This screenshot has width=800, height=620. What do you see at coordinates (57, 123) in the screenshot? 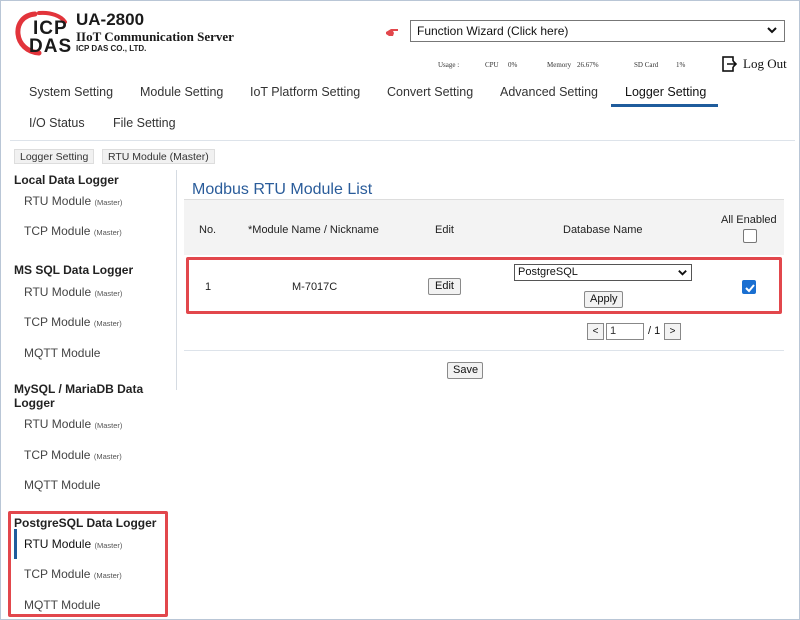
I see `tab-io-status: I/O Status` at bounding box center [57, 123].